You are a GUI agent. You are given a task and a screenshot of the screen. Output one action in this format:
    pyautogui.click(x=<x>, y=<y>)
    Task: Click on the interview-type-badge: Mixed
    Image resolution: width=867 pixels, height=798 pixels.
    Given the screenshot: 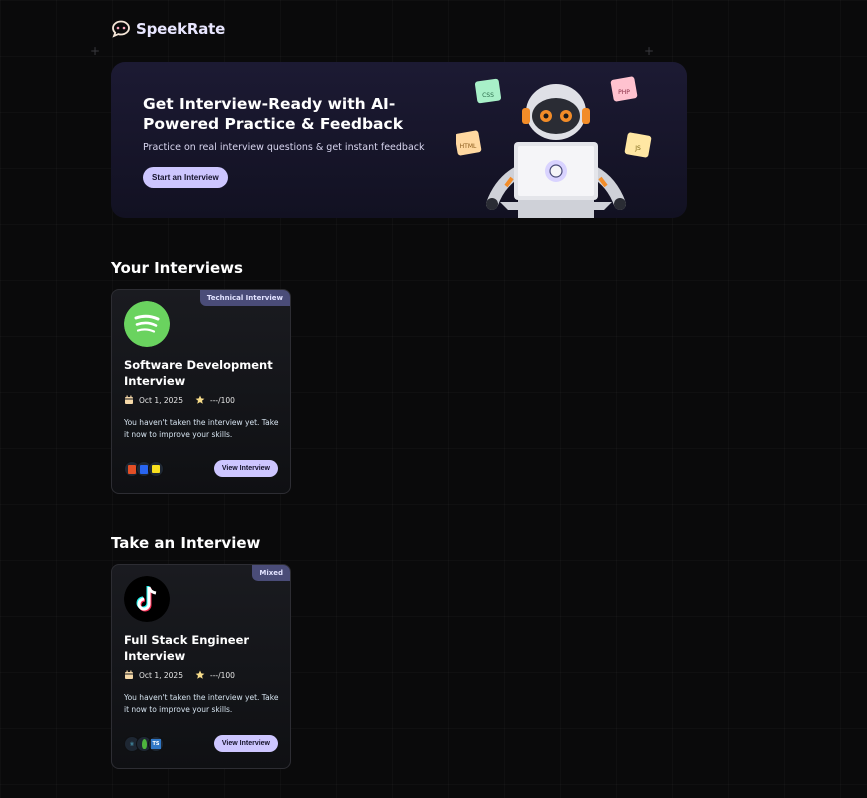 What is the action you would take?
    pyautogui.click(x=271, y=573)
    